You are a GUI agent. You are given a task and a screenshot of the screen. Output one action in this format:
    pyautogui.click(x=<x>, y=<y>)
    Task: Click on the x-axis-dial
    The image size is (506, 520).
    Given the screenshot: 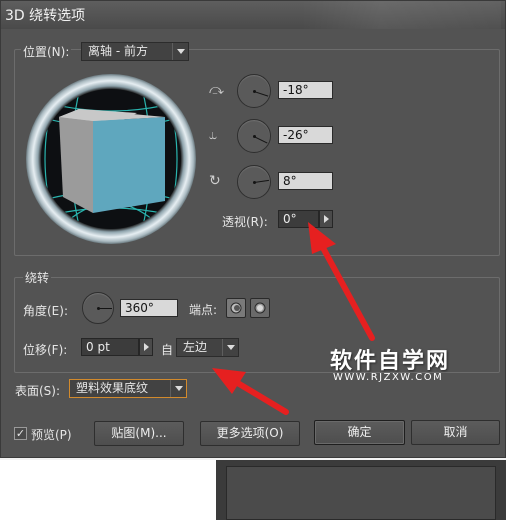 What is the action you would take?
    pyautogui.click(x=254, y=91)
    